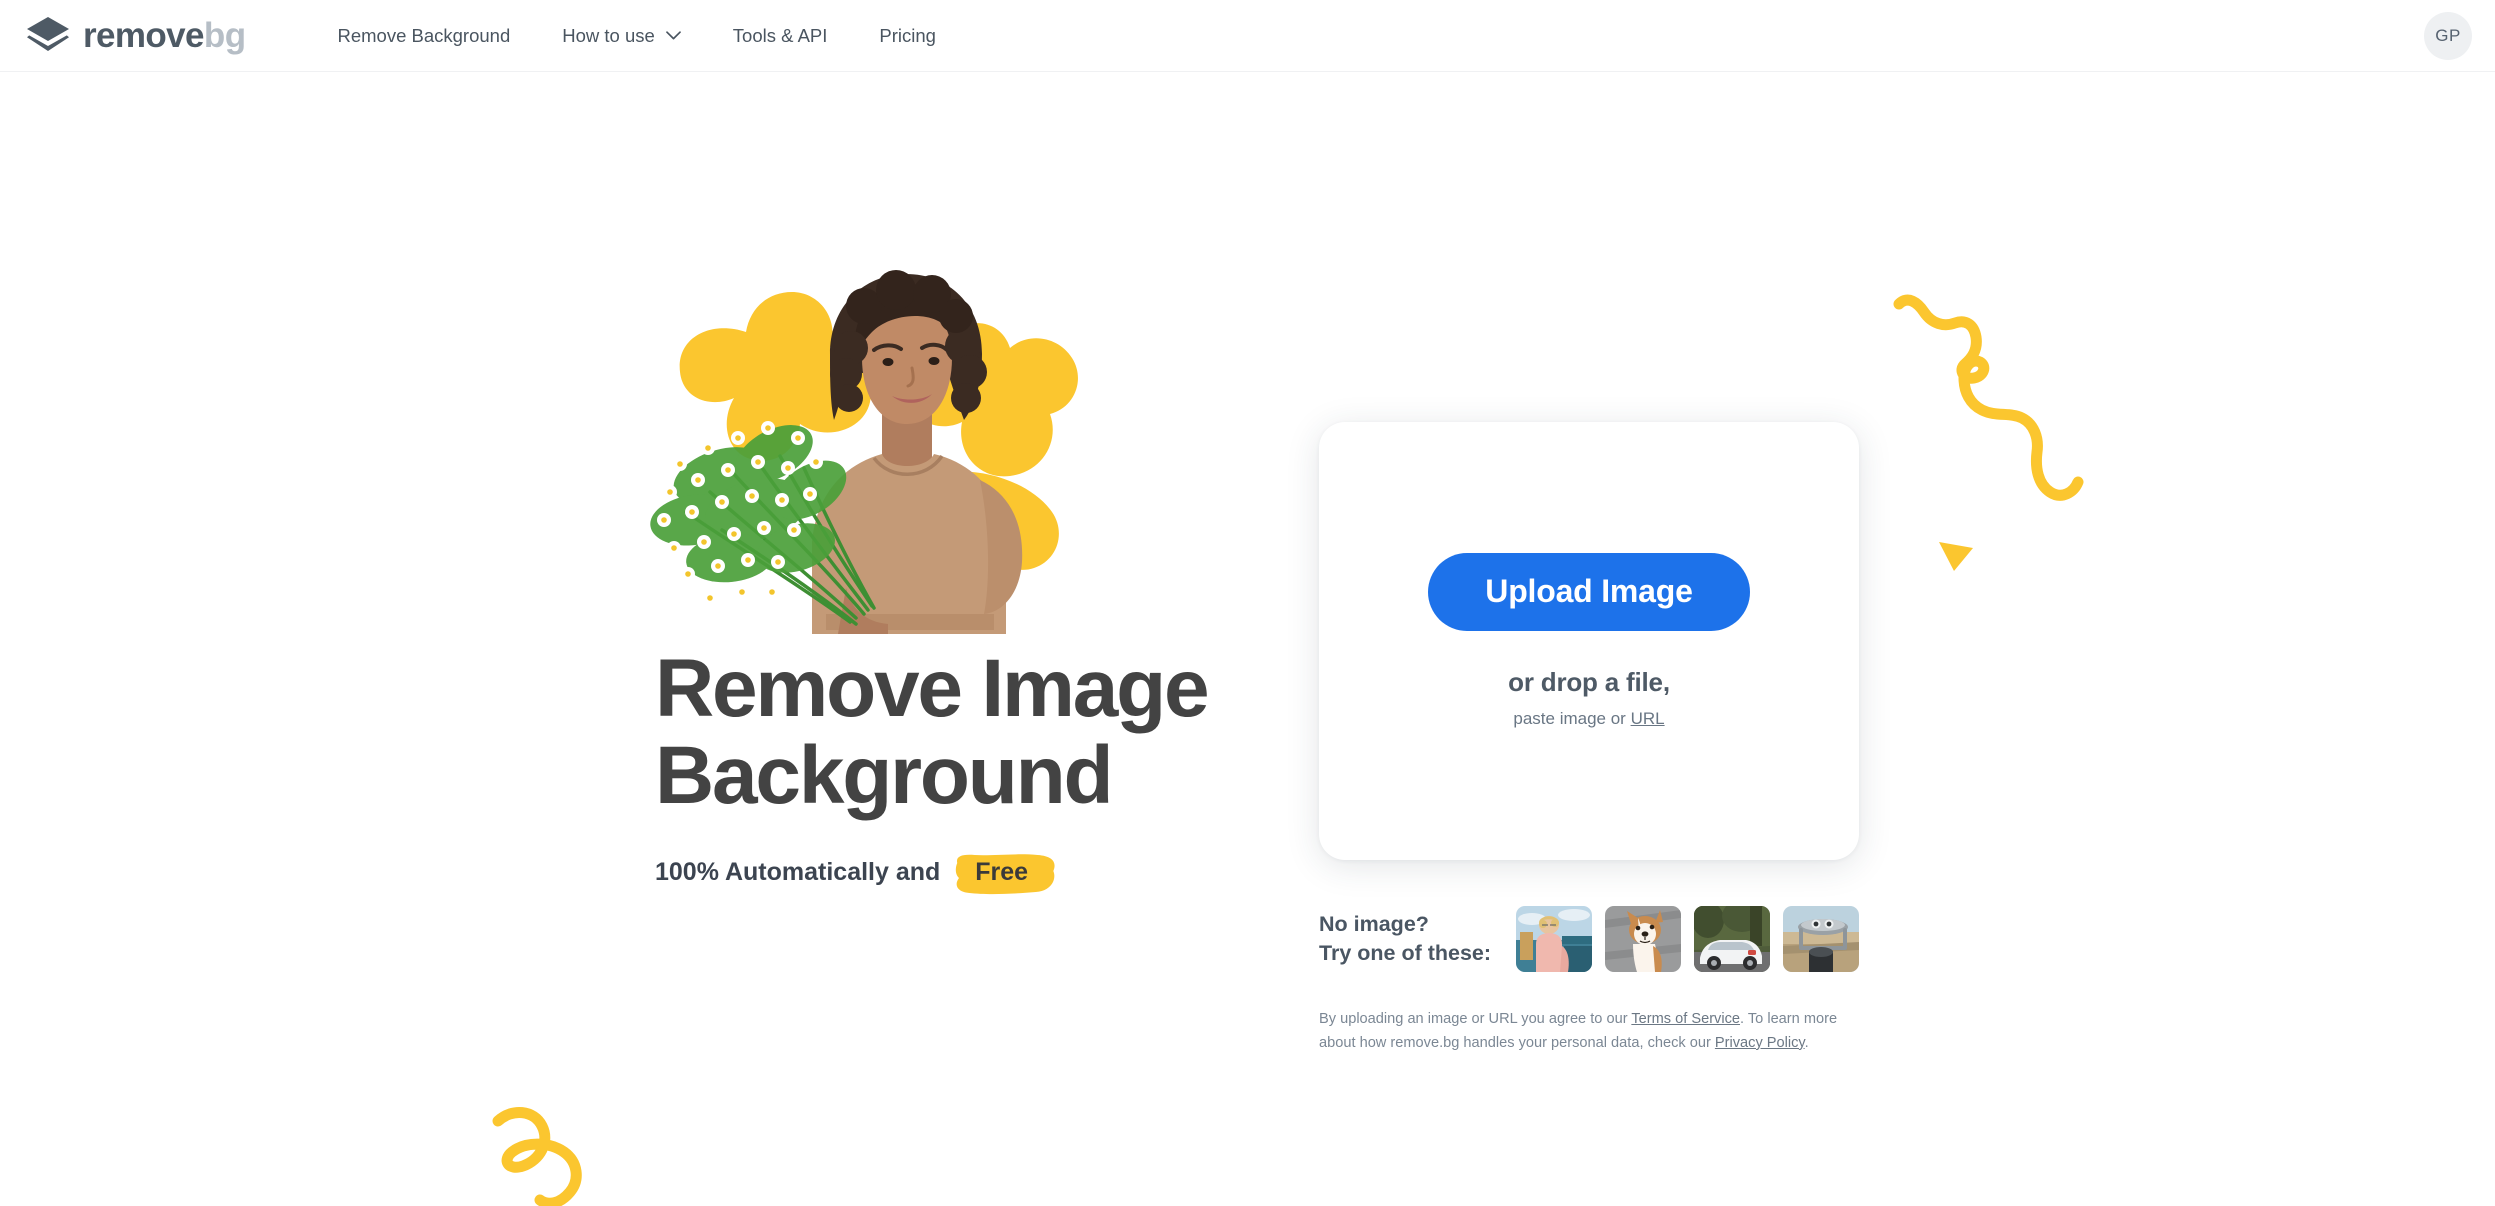 The width and height of the screenshot is (2495, 1206). What do you see at coordinates (1569, 718) in the screenshot?
I see `paste-hint-text: paste image or` at bounding box center [1569, 718].